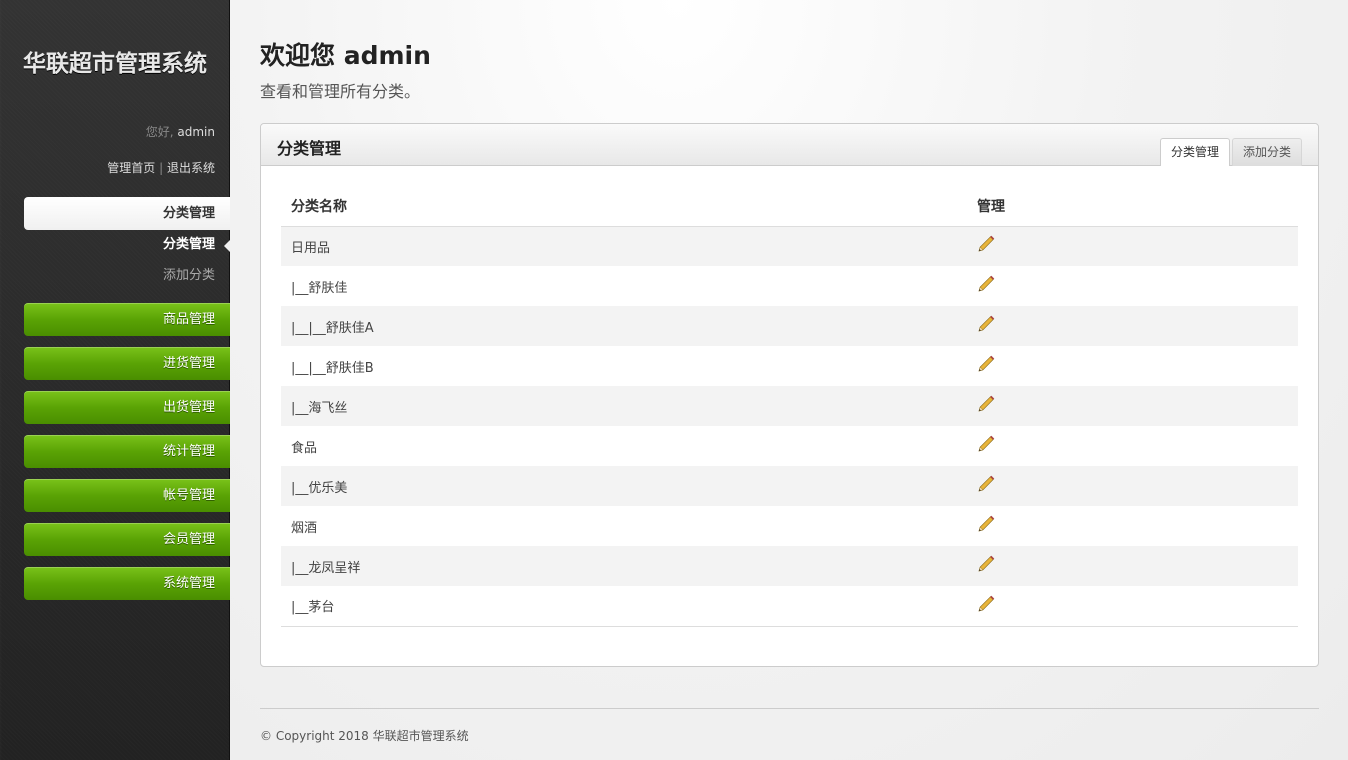 The width and height of the screenshot is (1348, 760). What do you see at coordinates (1266, 152) in the screenshot?
I see `tab-add-category: 添加分类` at bounding box center [1266, 152].